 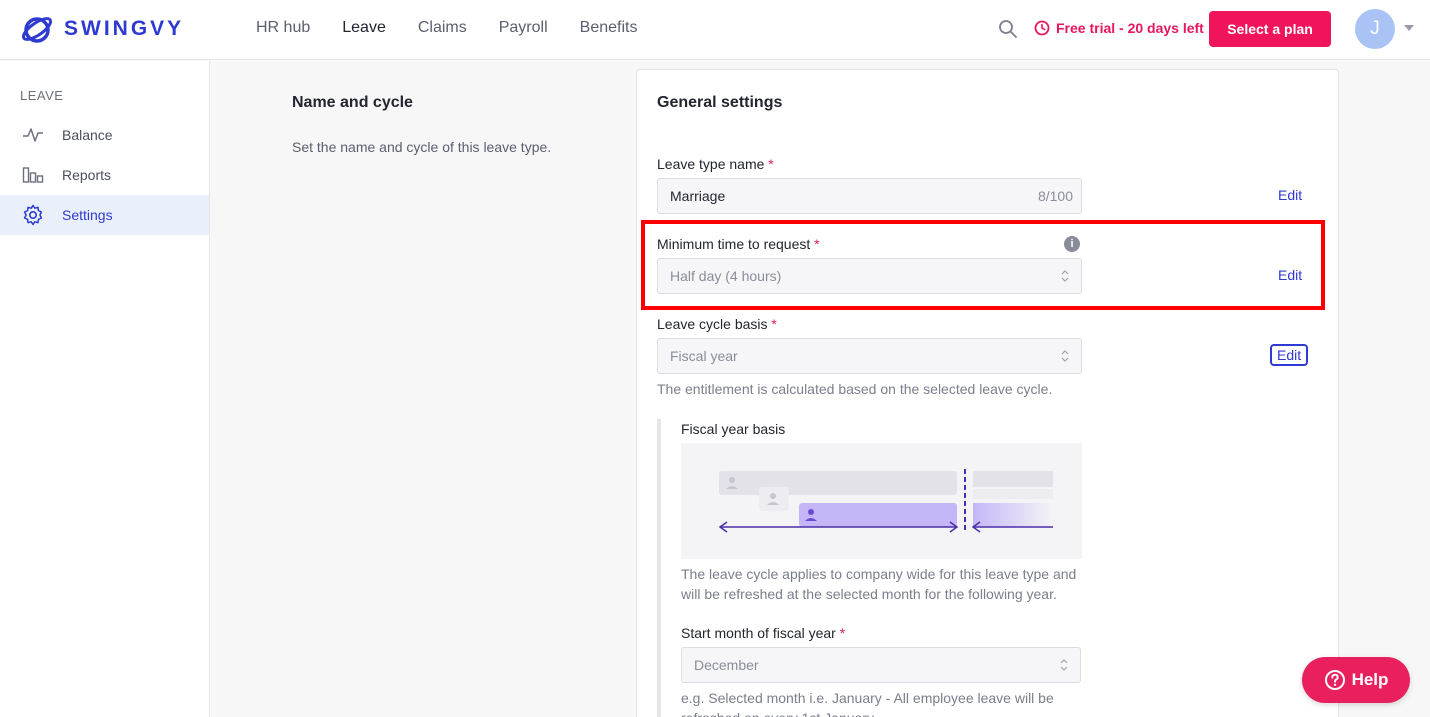 I want to click on field-value: Fiscal year, so click(x=704, y=356).